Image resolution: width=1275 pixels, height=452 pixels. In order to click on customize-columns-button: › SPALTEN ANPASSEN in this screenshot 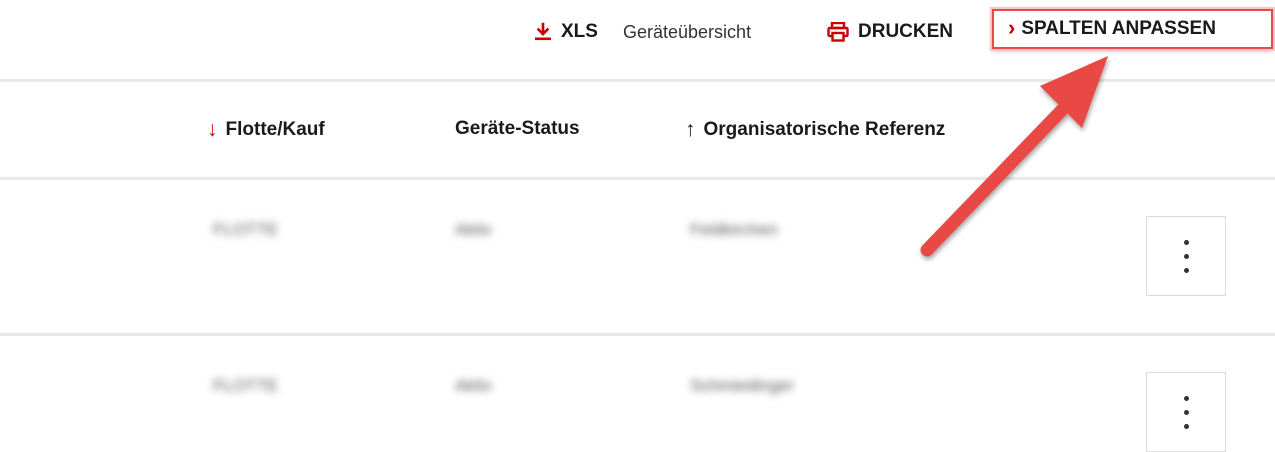, I will do `click(1132, 29)`.